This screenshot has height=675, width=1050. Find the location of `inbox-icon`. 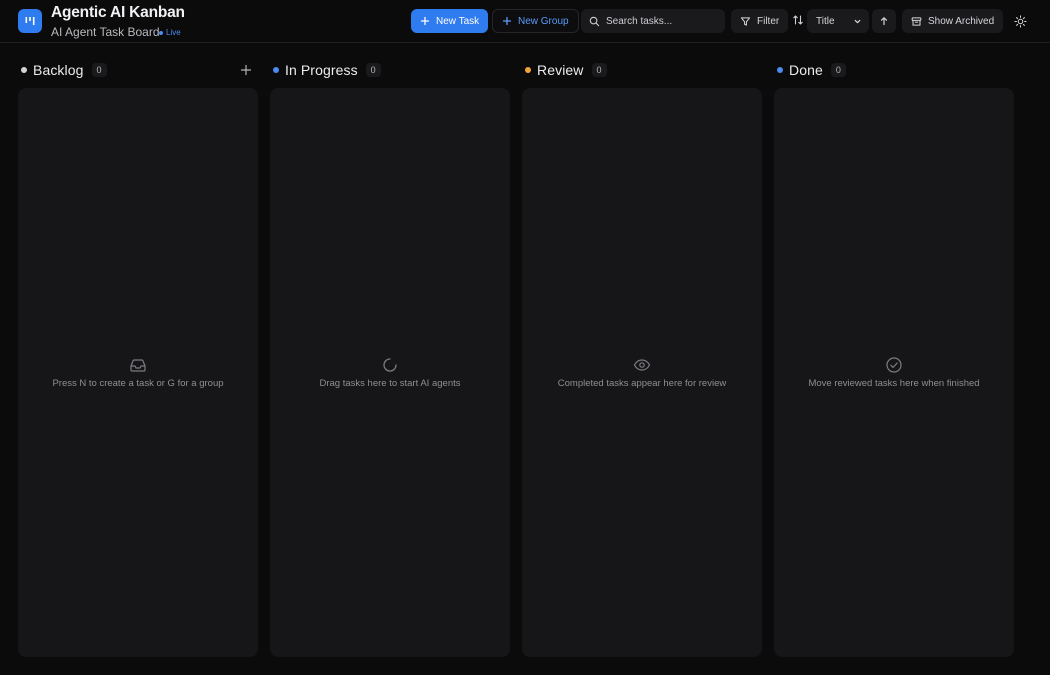

inbox-icon is located at coordinates (138, 365).